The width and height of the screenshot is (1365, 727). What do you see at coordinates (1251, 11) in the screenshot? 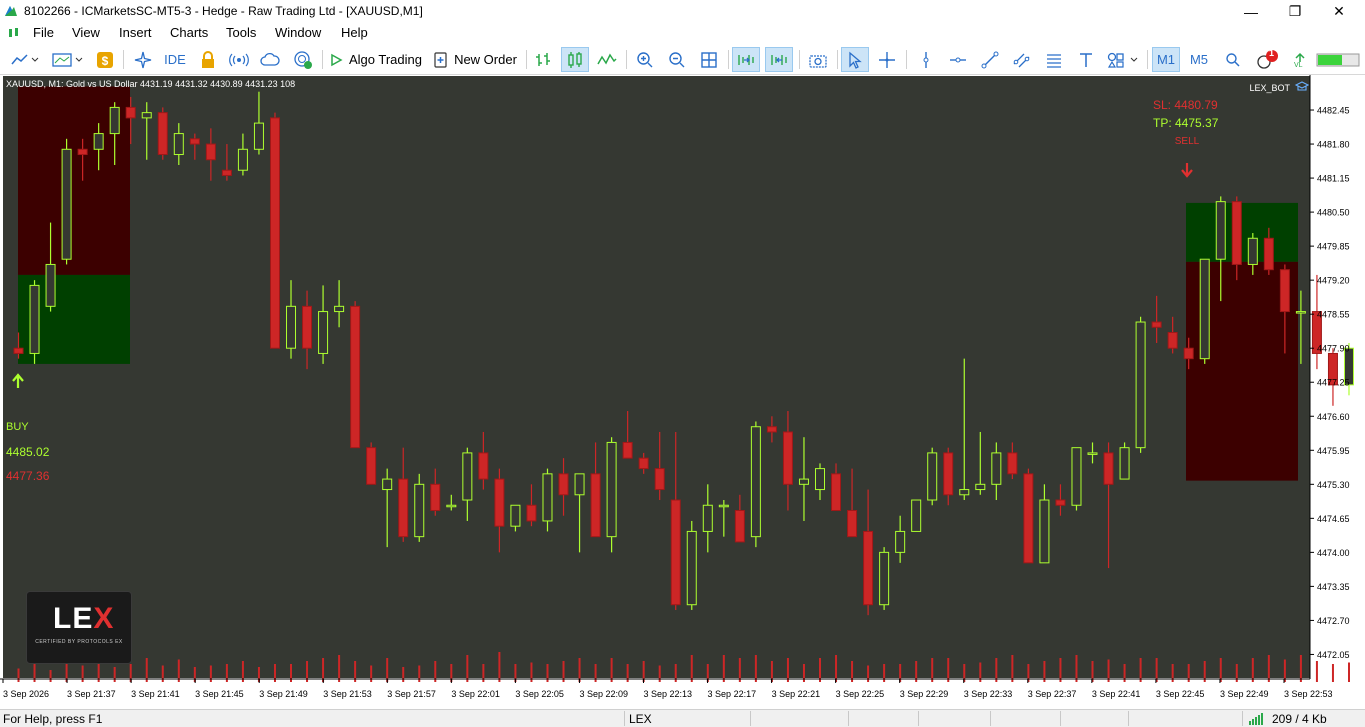
I see `minimize-button: —` at bounding box center [1251, 11].